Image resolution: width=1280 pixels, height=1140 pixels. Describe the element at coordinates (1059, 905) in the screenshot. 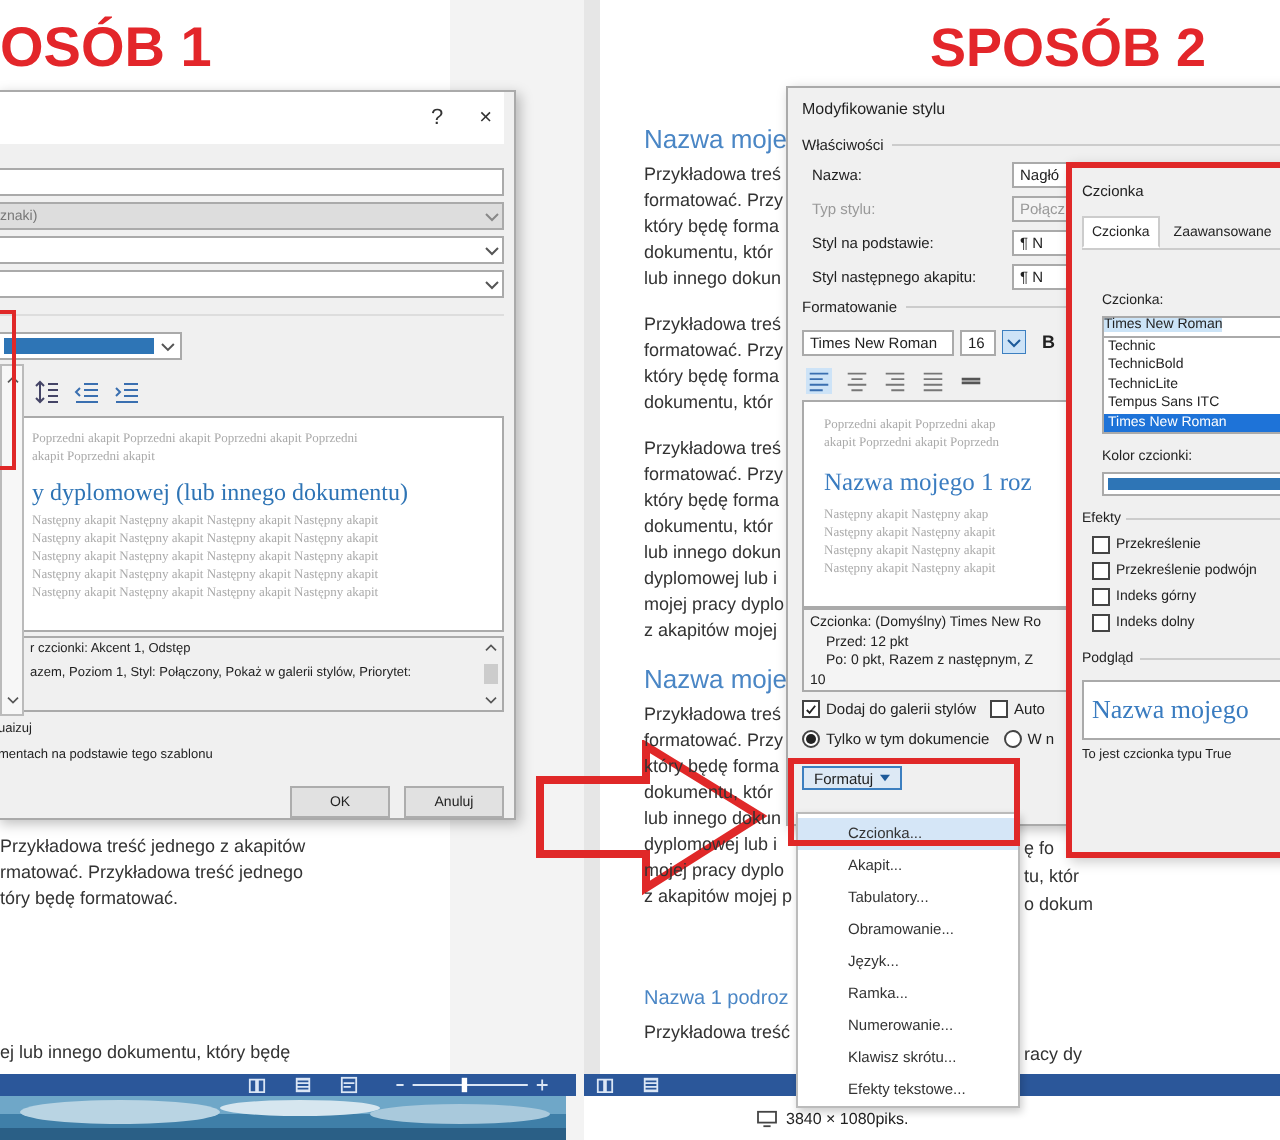

I see `document-text: o dokum` at that location.